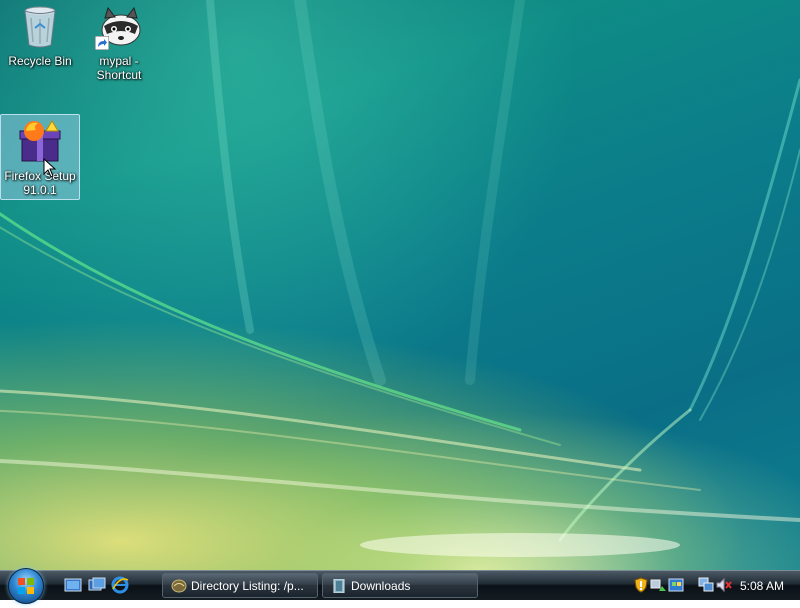 Image resolution: width=800 pixels, height=608 pixels. What do you see at coordinates (724, 585) in the screenshot?
I see `volume-muted-icon` at bounding box center [724, 585].